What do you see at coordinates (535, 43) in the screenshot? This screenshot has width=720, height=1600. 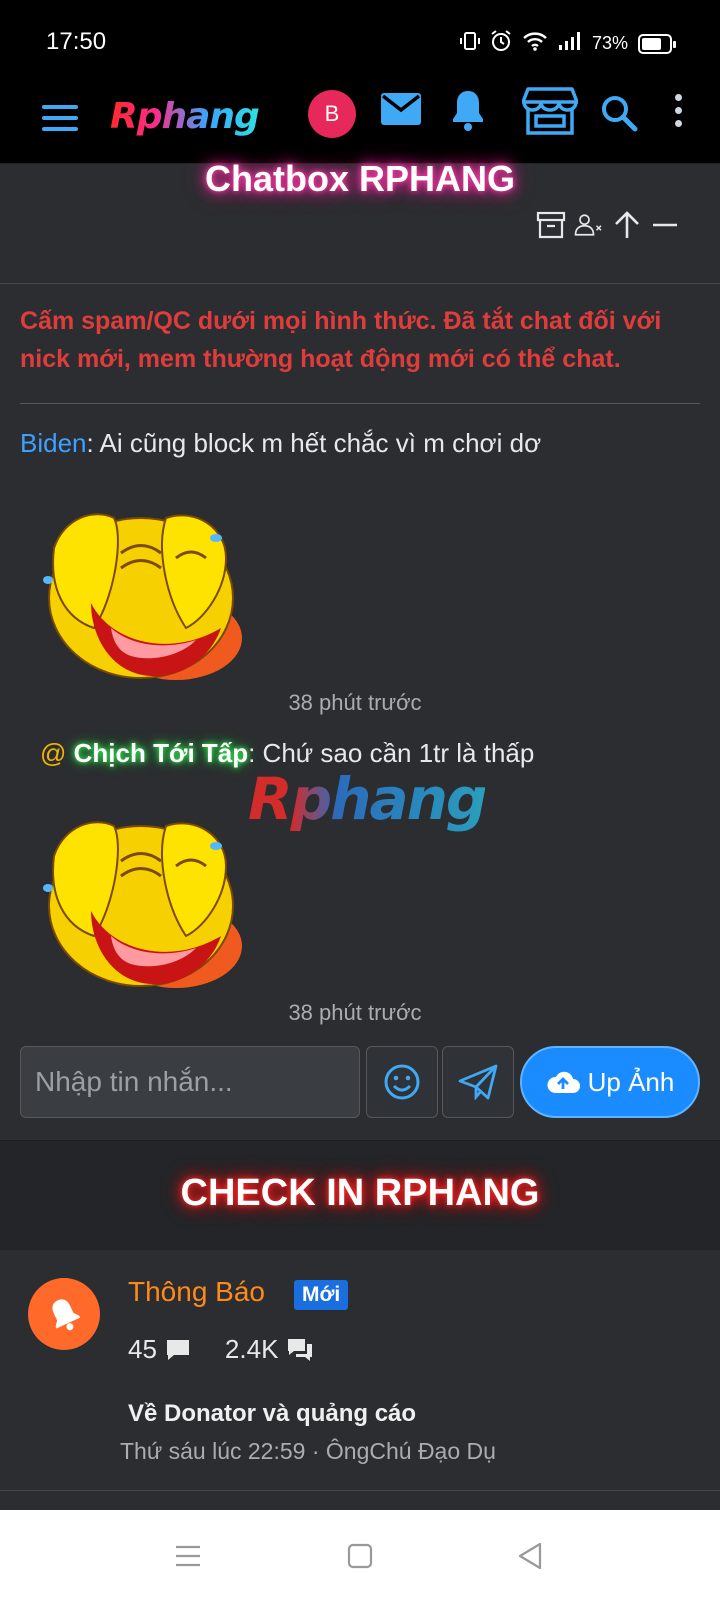 I see `wifi-icon` at bounding box center [535, 43].